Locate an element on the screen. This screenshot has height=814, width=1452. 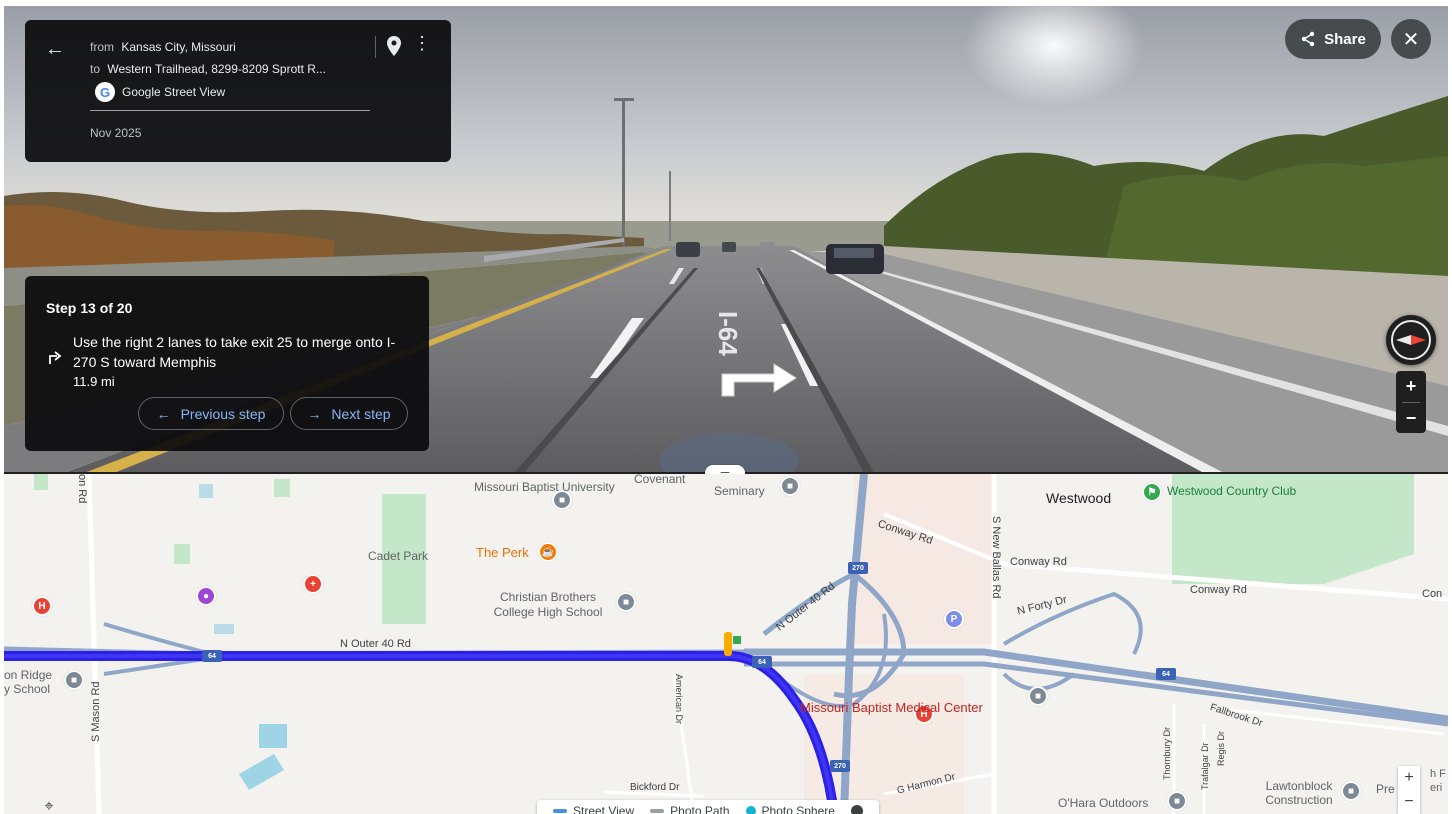
info-divider is located at coordinates (230, 110).